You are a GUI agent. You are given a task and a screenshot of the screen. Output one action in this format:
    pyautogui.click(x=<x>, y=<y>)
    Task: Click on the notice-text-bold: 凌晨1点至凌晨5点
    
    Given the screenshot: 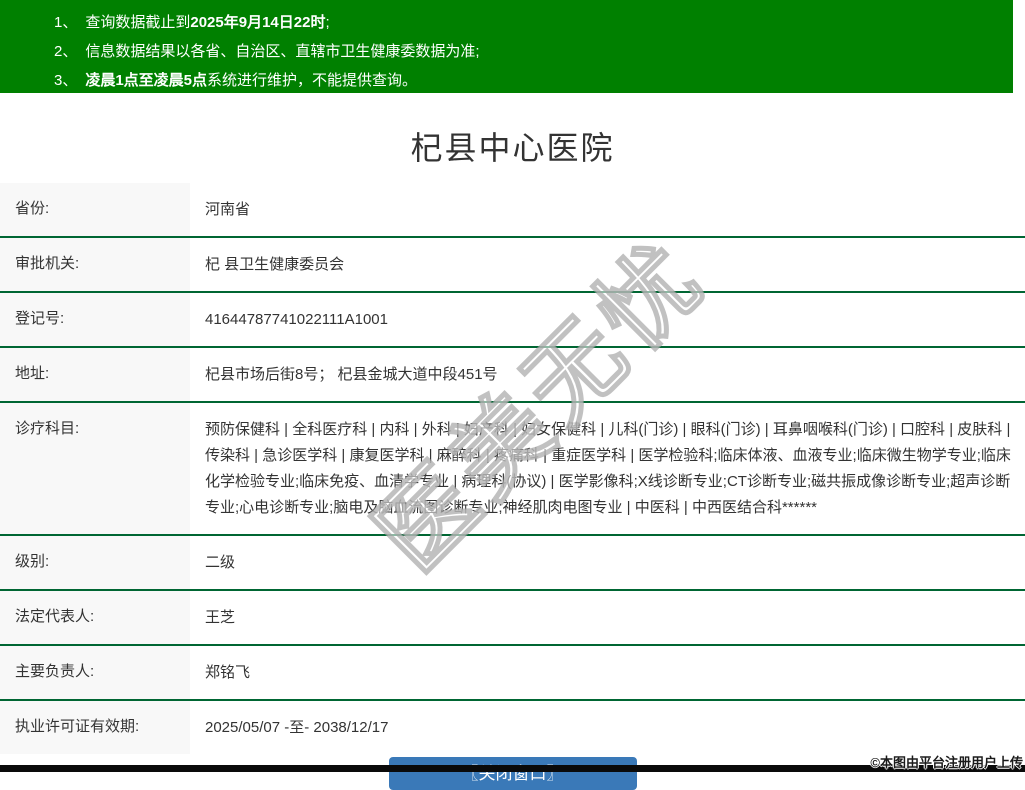 What is the action you would take?
    pyautogui.click(x=146, y=80)
    